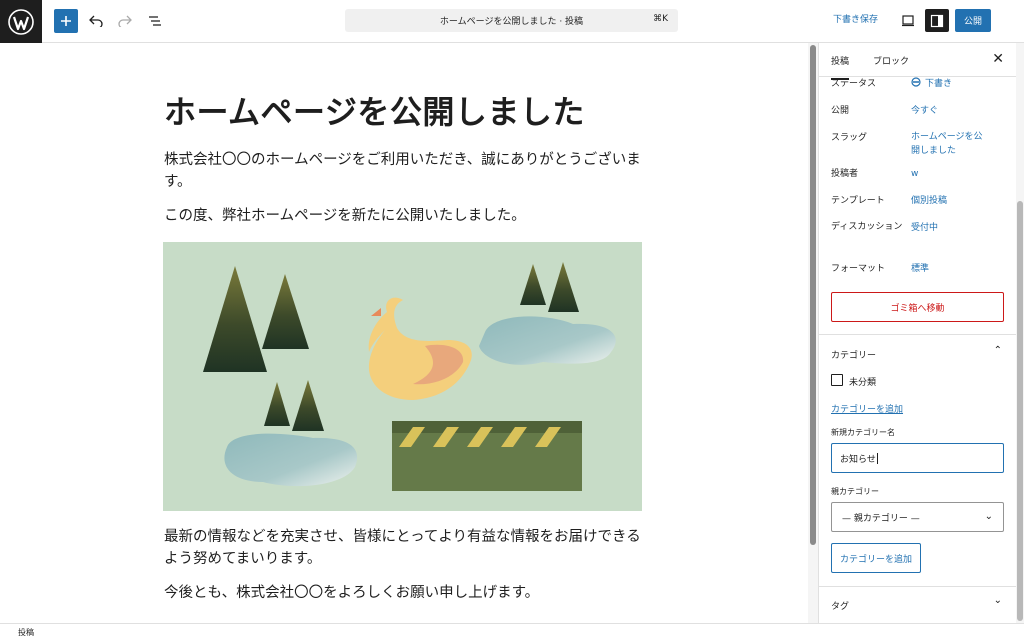 This screenshot has height=640, width=1024. I want to click on document-overview-button, so click(155, 21).